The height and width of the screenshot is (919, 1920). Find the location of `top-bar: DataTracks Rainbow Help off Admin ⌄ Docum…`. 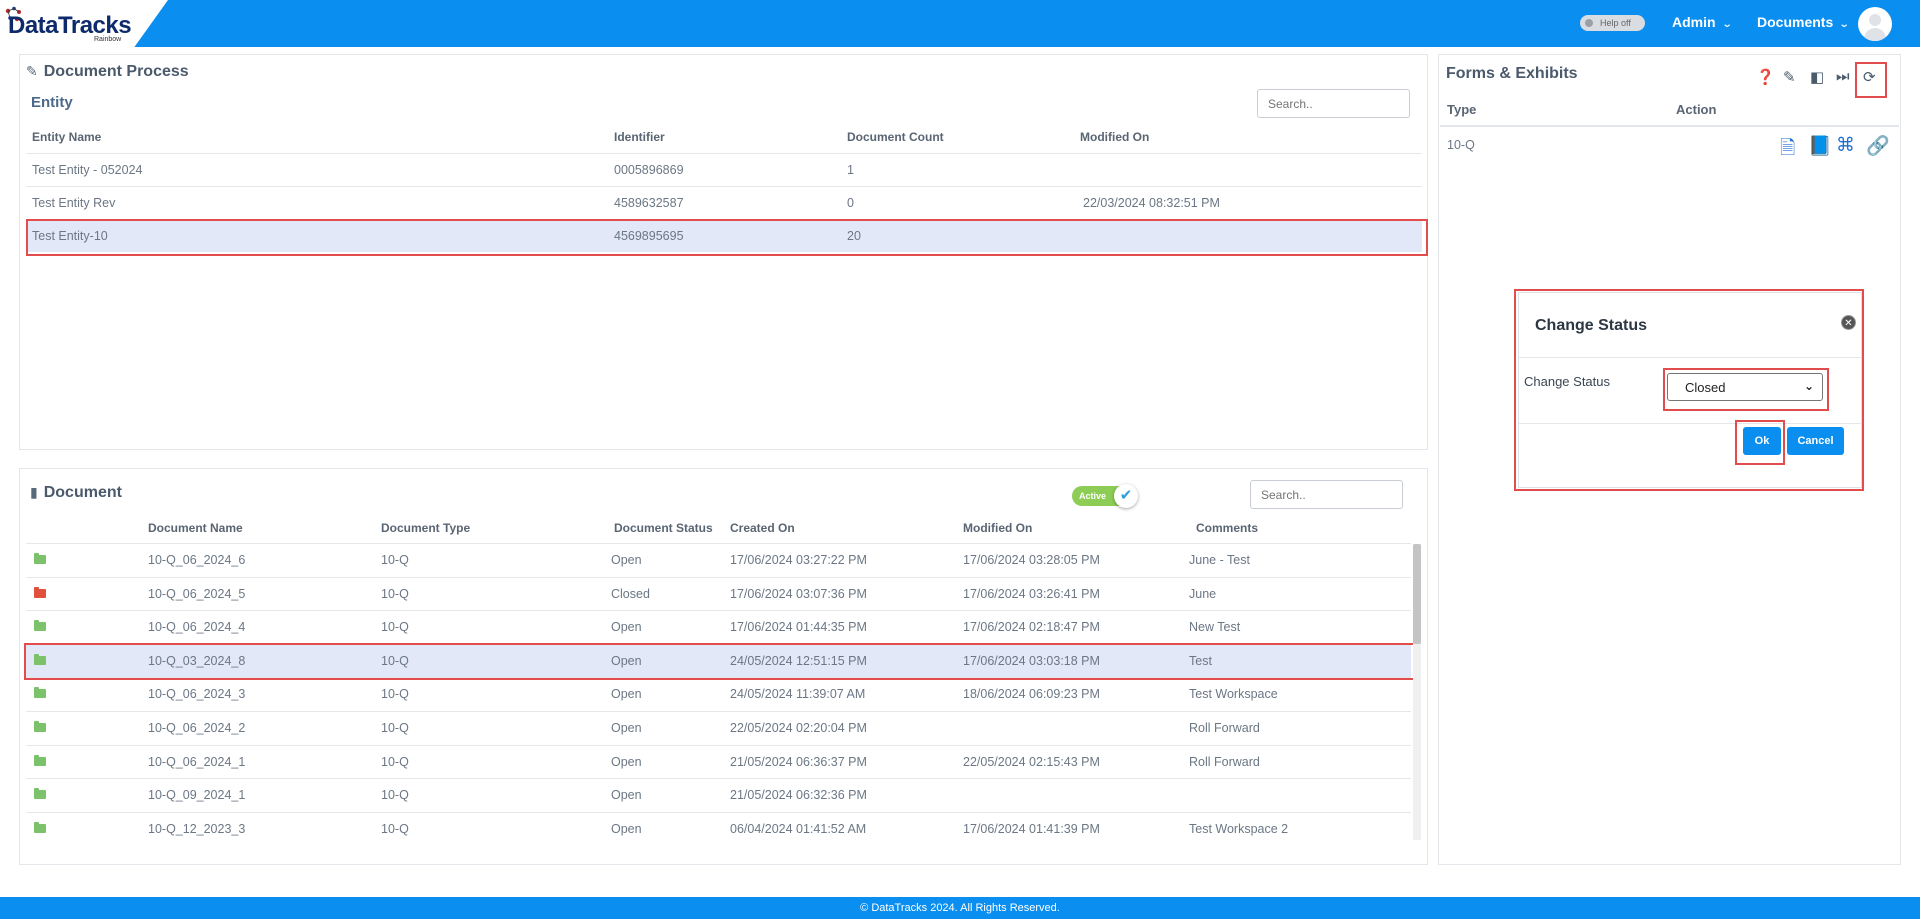

top-bar: DataTracks Rainbow Help off Admin ⌄ Docum… is located at coordinates (960, 23).